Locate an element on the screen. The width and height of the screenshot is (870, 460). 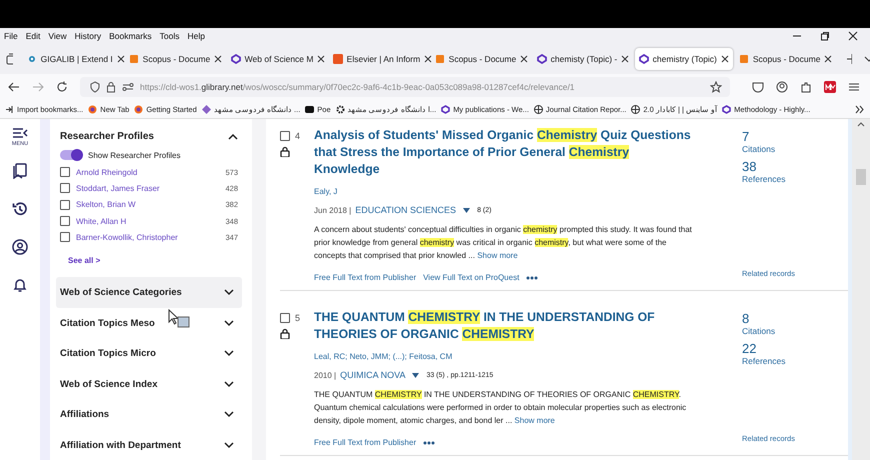
filter-section: Web of Science Index is located at coordinates (149, 384).